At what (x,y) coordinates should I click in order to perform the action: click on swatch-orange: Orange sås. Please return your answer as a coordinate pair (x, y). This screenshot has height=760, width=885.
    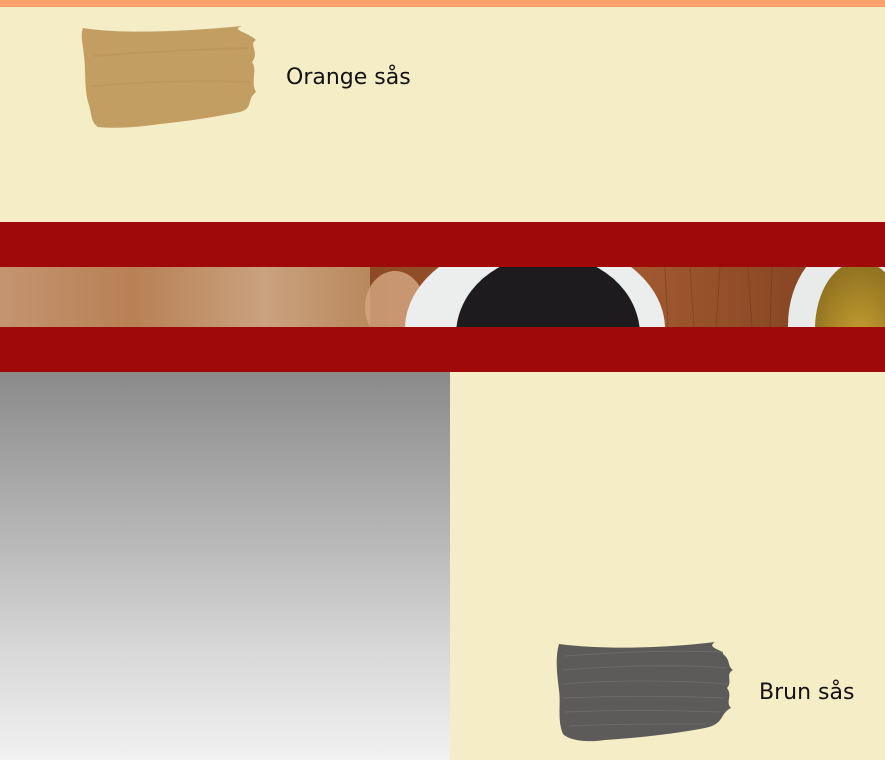
    Looking at the image, I should click on (245, 77).